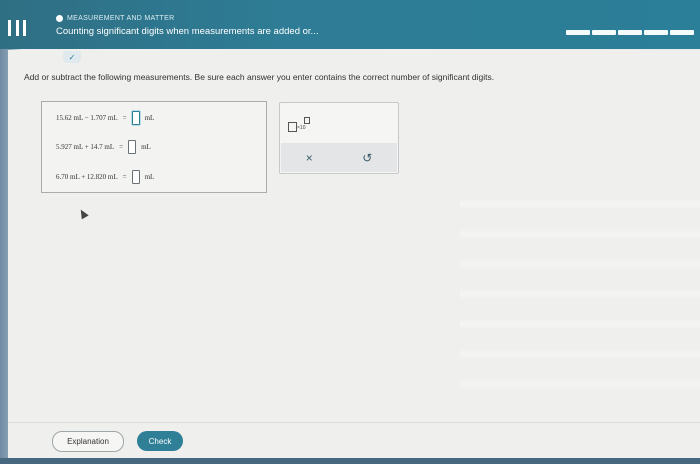 This screenshot has height=464, width=700. Describe the element at coordinates (88, 441) in the screenshot. I see `explanation-button: Explanation` at that location.